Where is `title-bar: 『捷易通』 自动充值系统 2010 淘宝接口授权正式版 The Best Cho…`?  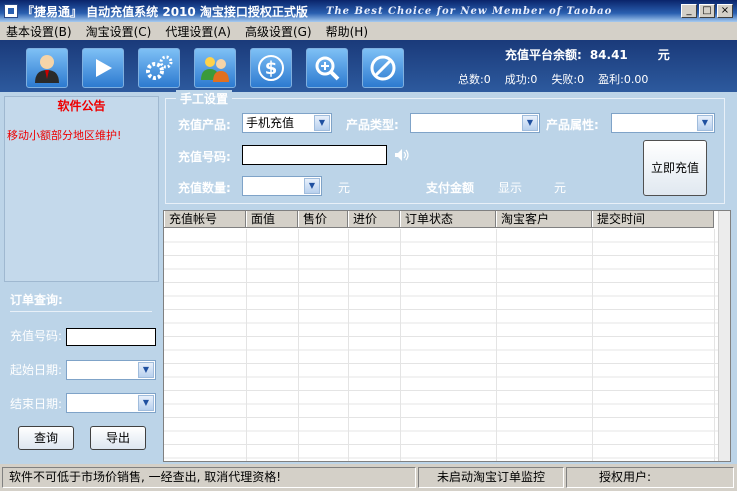
title-bar: 『捷易通』 自动充值系统 2010 淘宝接口授权正式版 The Best Cho… is located at coordinates (368, 11).